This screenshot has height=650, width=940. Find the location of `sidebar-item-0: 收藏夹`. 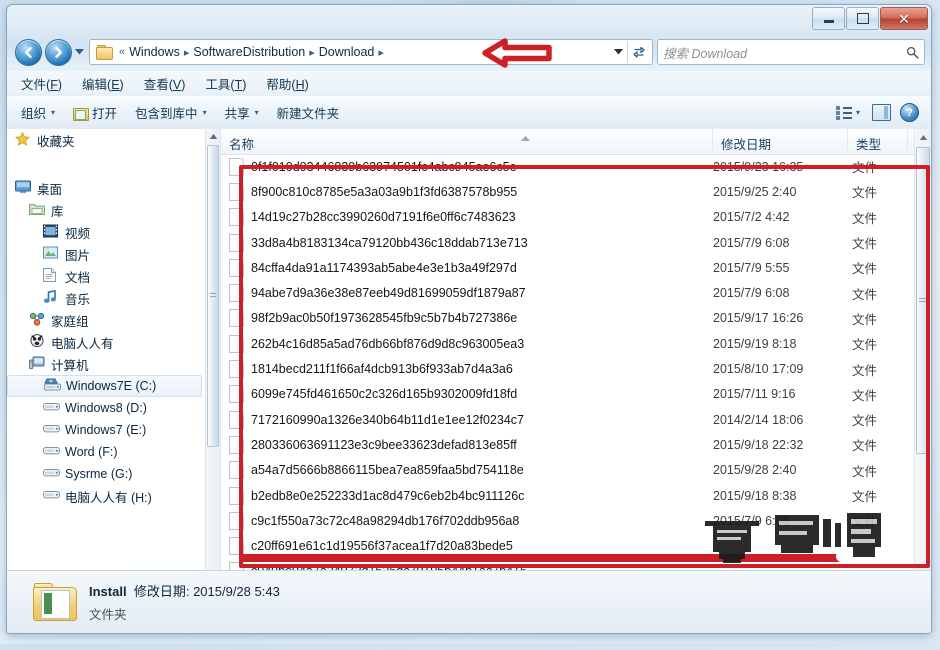

sidebar-item-0: 收藏夹 is located at coordinates (106, 140).